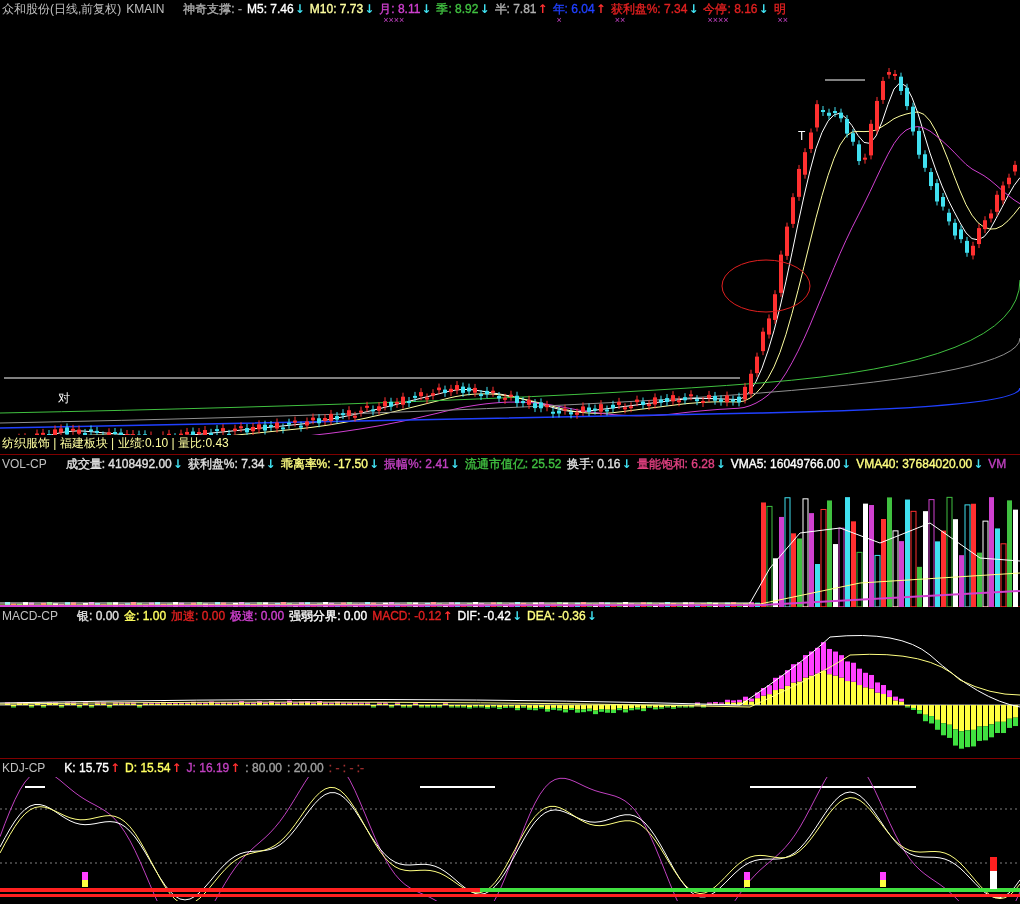 The height and width of the screenshot is (904, 1020). I want to click on legend-value: : 80.00, so click(263, 768).